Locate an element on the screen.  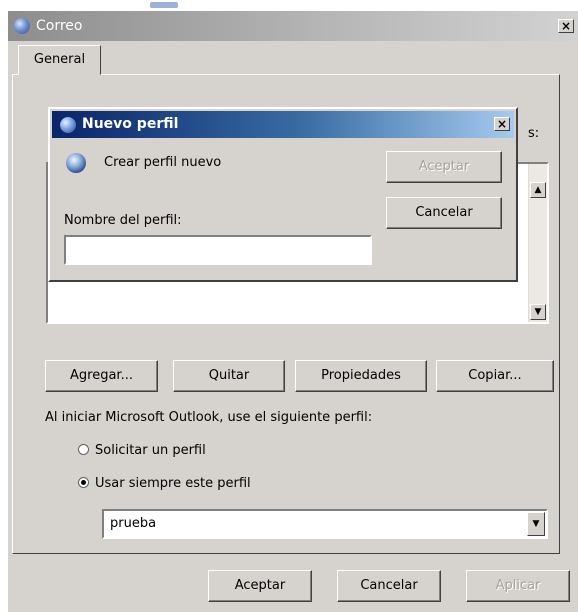
radio-always-use-profile: Usar siempre este perfil is located at coordinates (164, 483).